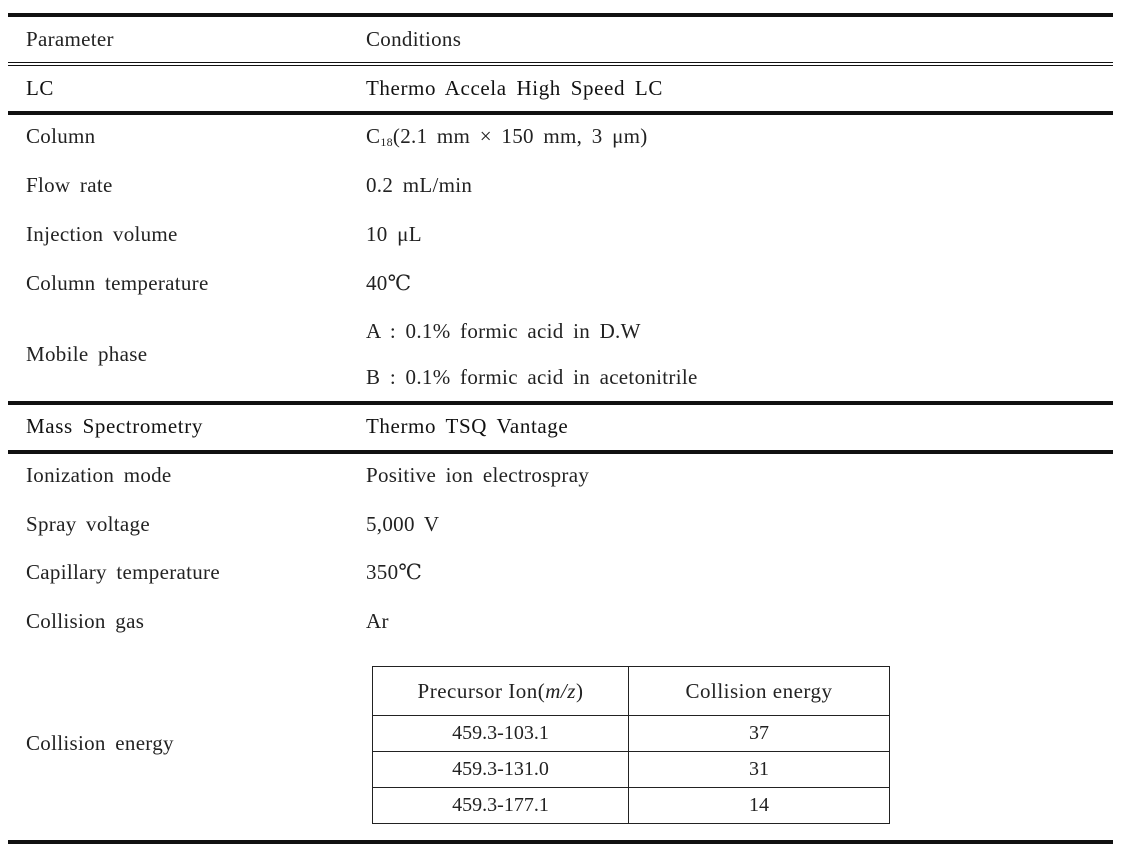  Describe the element at coordinates (373, 136) in the screenshot. I see `column-phase: C` at that location.